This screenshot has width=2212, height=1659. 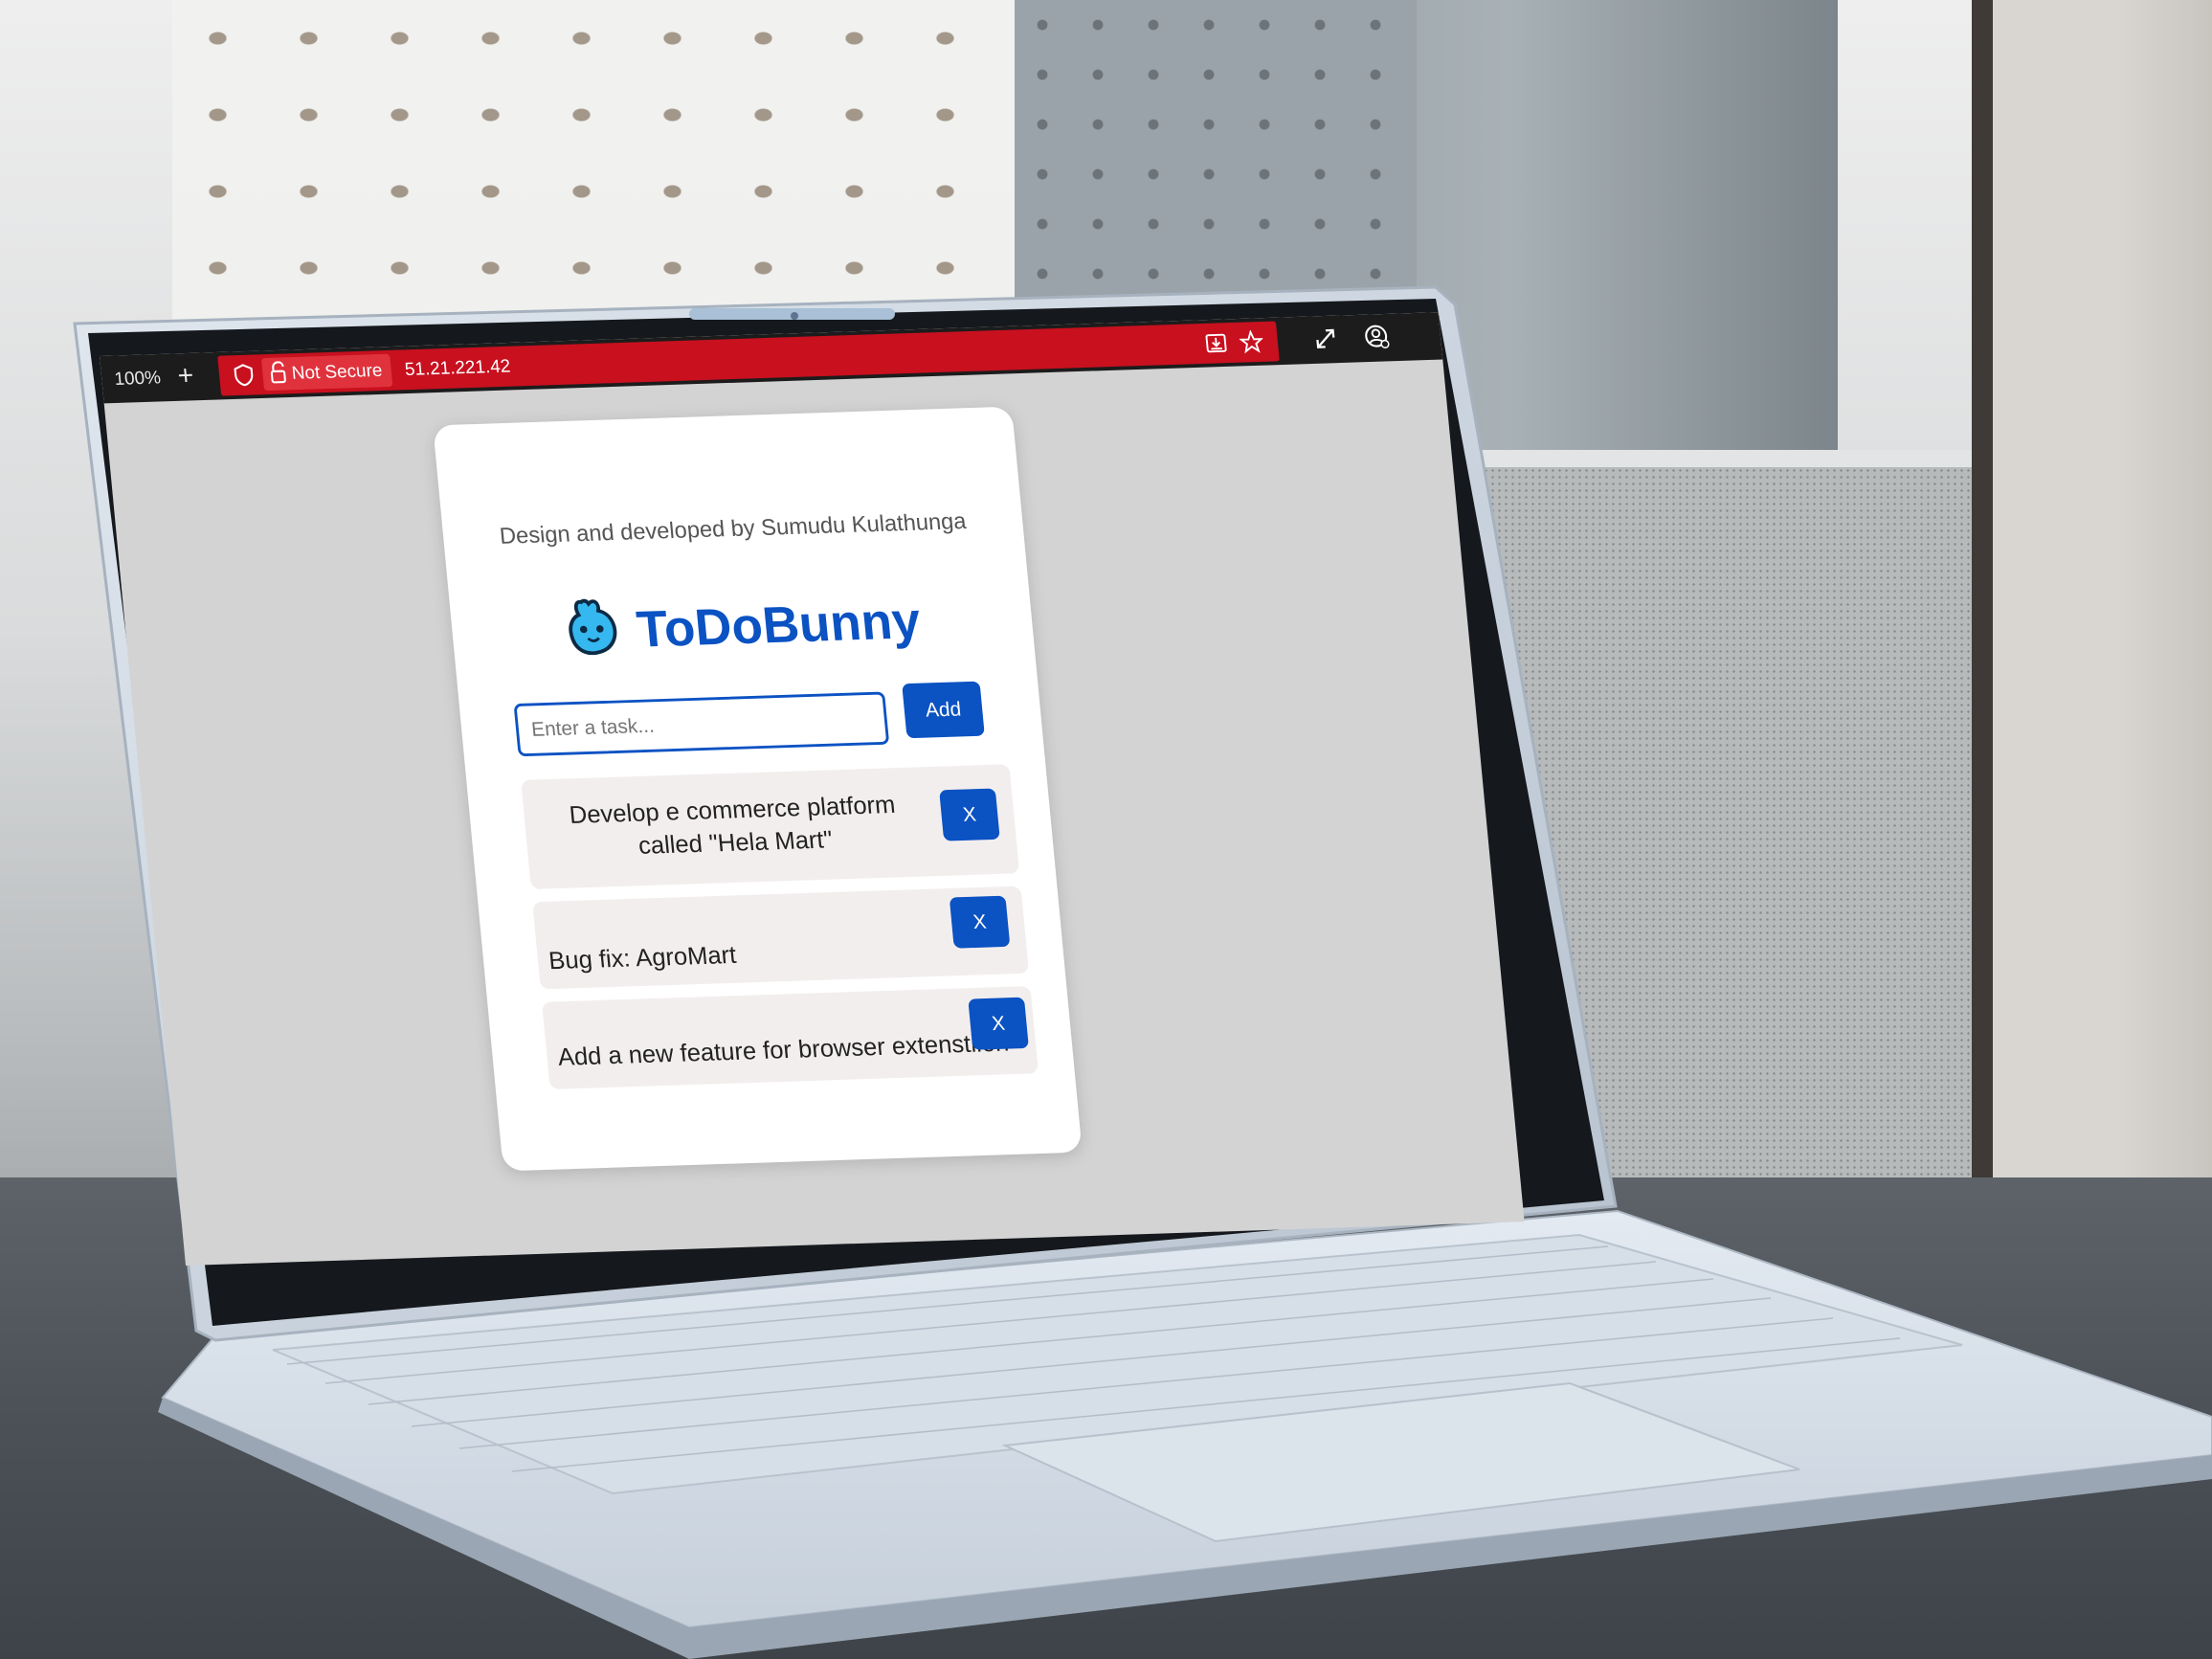 What do you see at coordinates (781, 938) in the screenshot?
I see `list-item: Bug fix: AgroMart X` at bounding box center [781, 938].